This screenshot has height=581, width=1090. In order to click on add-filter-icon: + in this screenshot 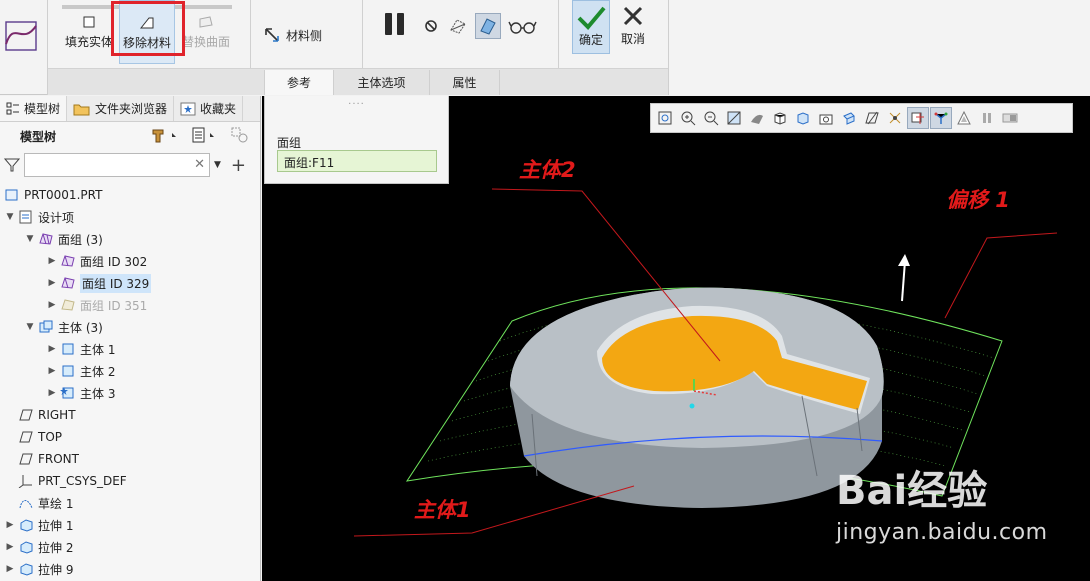, I will do `click(238, 165)`.